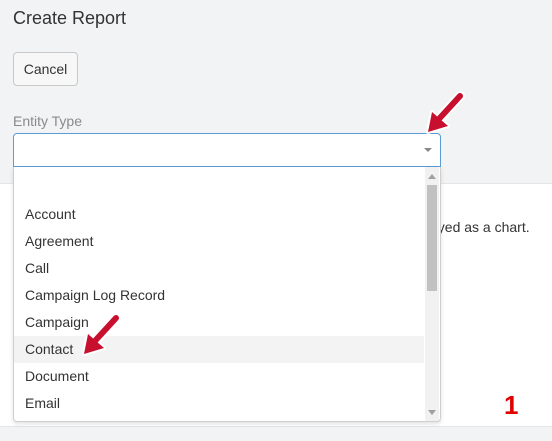  Describe the element at coordinates (511, 405) in the screenshot. I see `step-number-badge: 1` at that location.